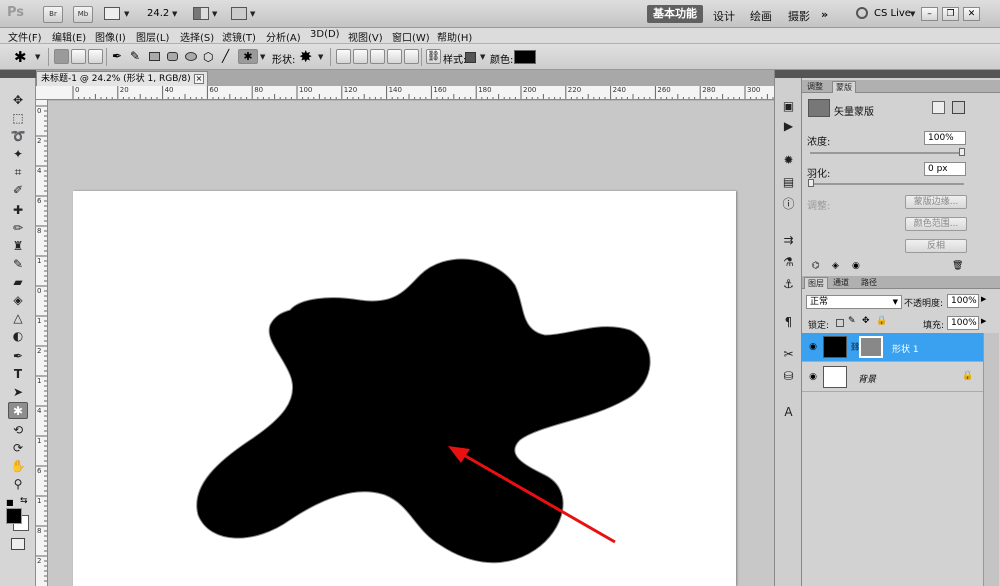 Image resolution: width=1000 pixels, height=586 pixels. What do you see at coordinates (788, 412) in the screenshot?
I see `character-icon: A` at bounding box center [788, 412].